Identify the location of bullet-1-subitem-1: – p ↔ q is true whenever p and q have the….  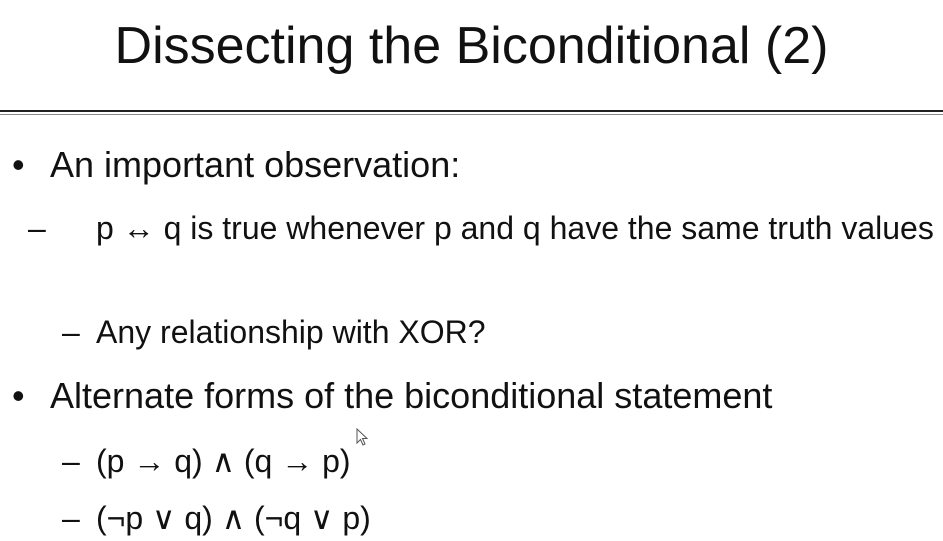
(485, 228).